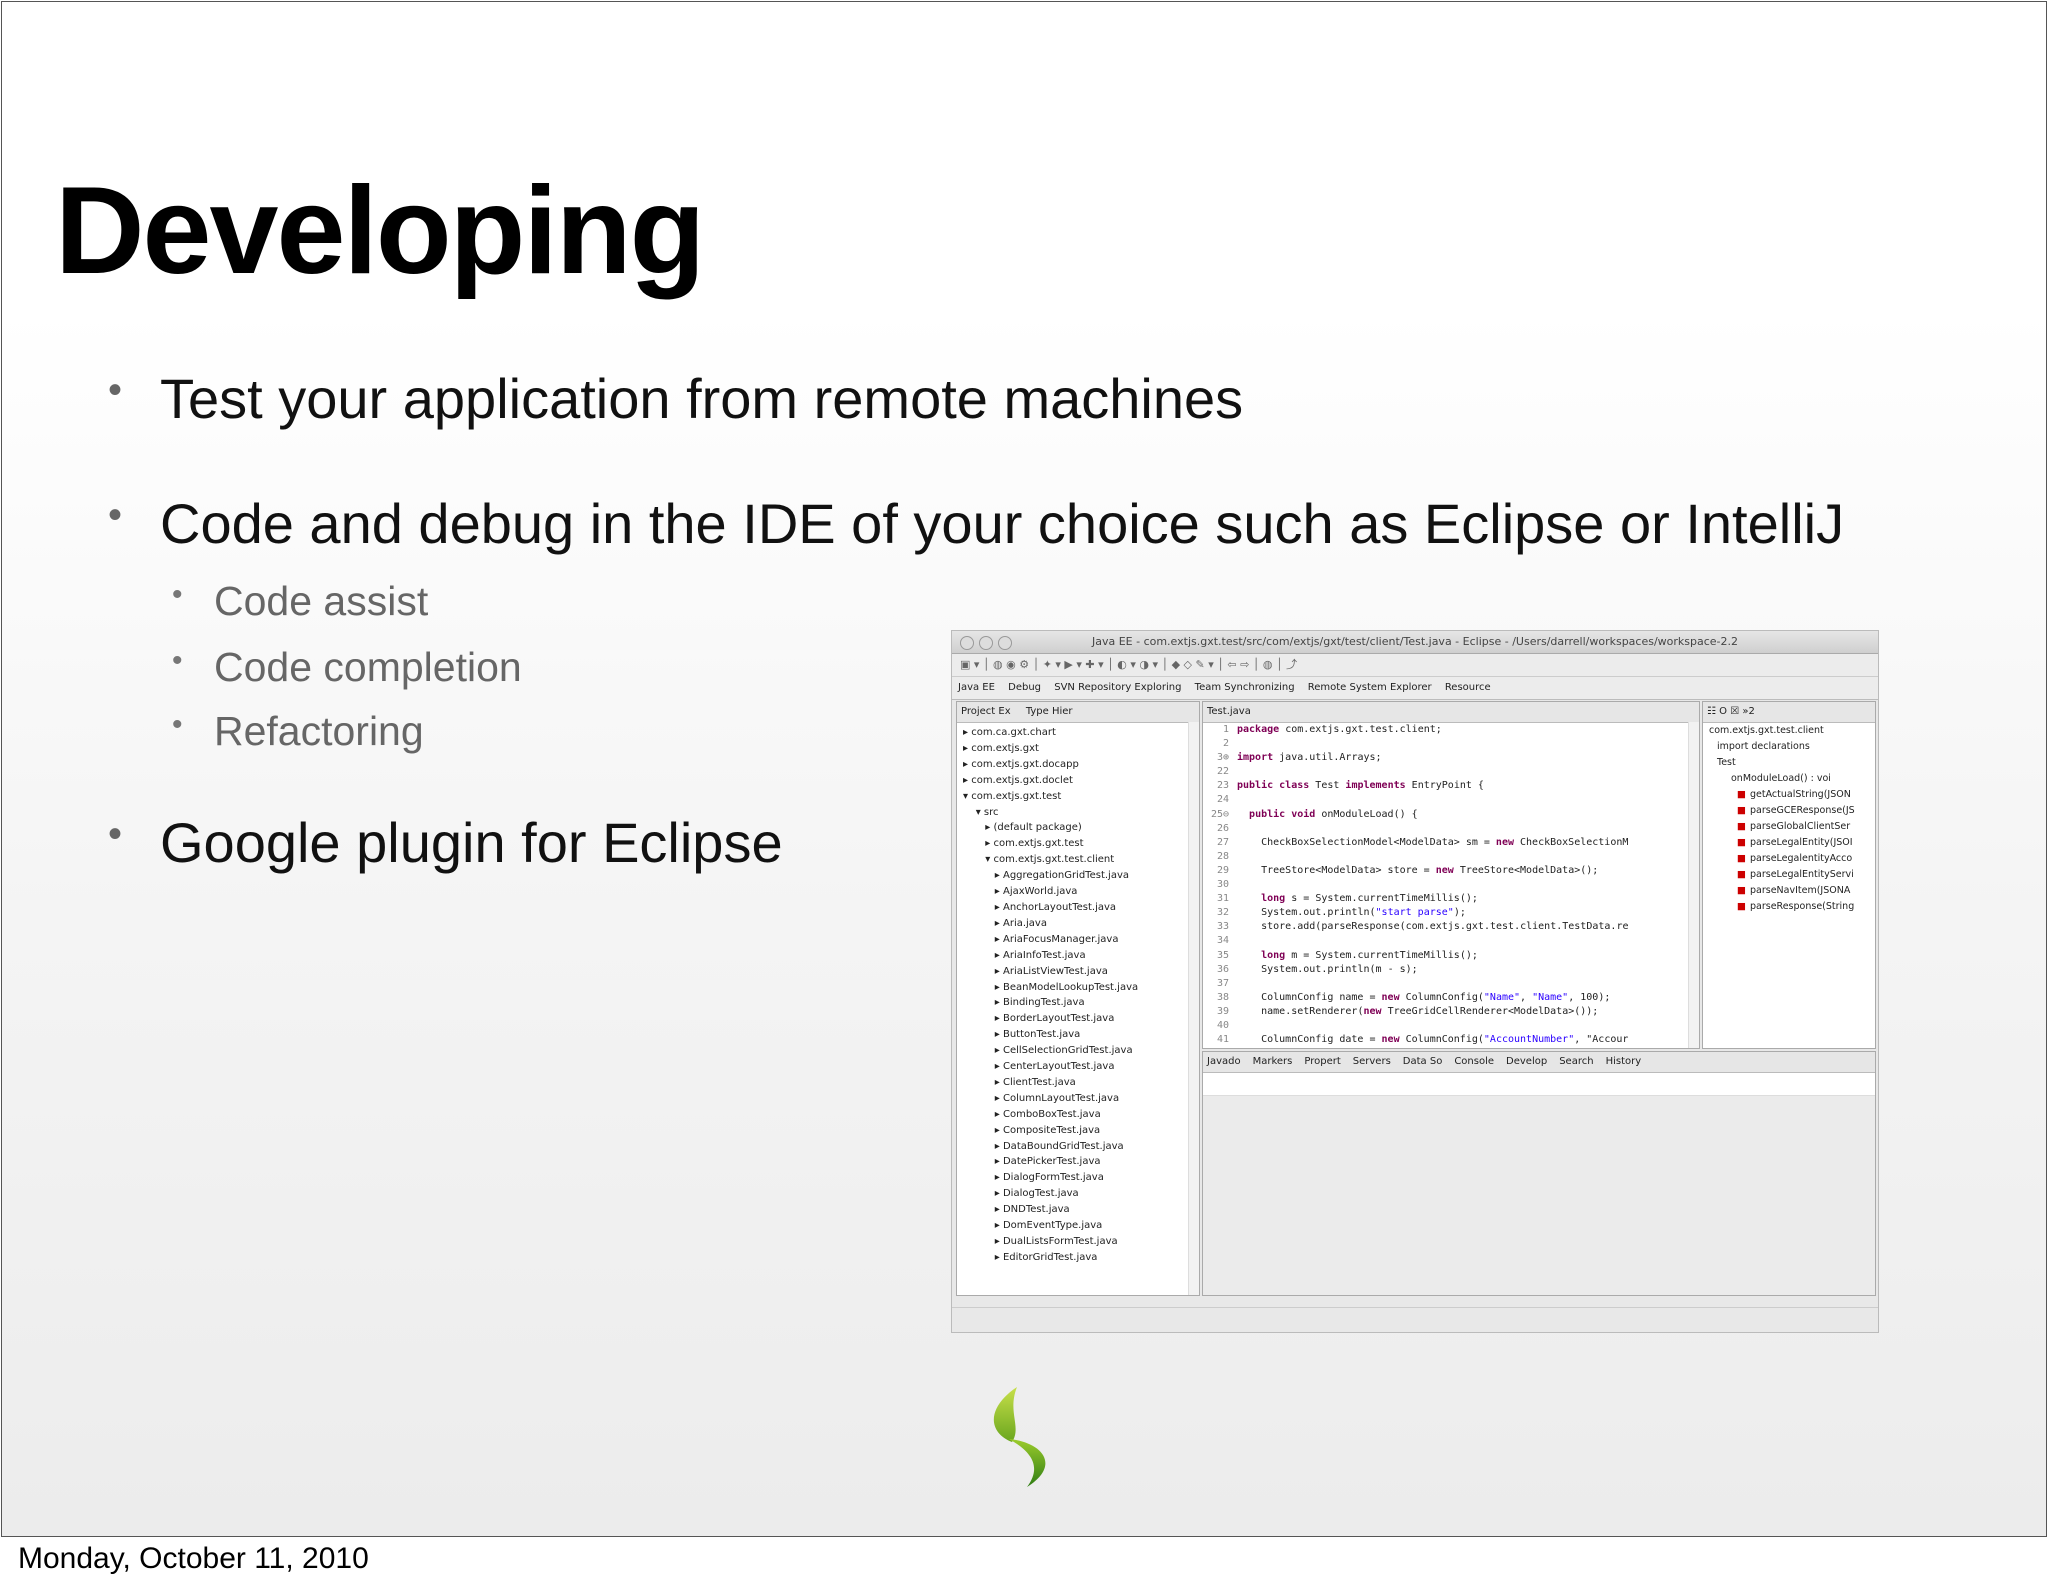  What do you see at coordinates (1322, 1061) in the screenshot?
I see `bottom-tab: Propert` at bounding box center [1322, 1061].